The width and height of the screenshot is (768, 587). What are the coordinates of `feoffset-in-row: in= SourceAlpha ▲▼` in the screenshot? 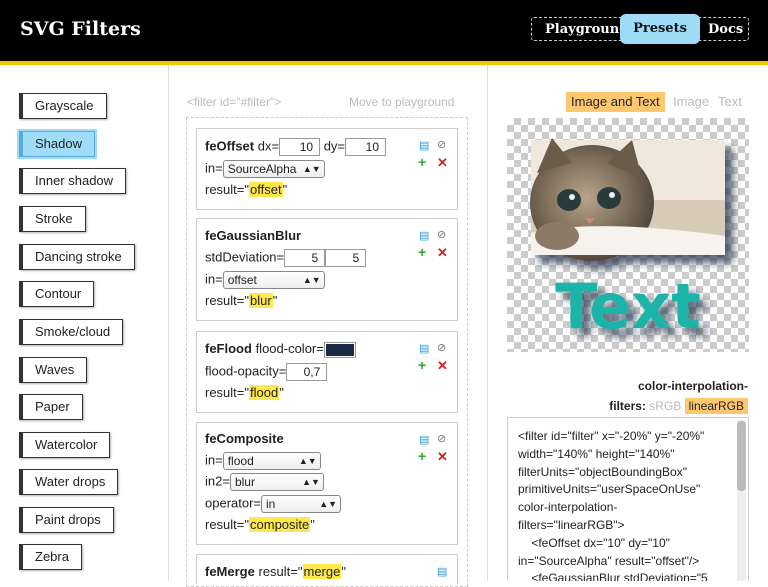 It's located at (265, 169).